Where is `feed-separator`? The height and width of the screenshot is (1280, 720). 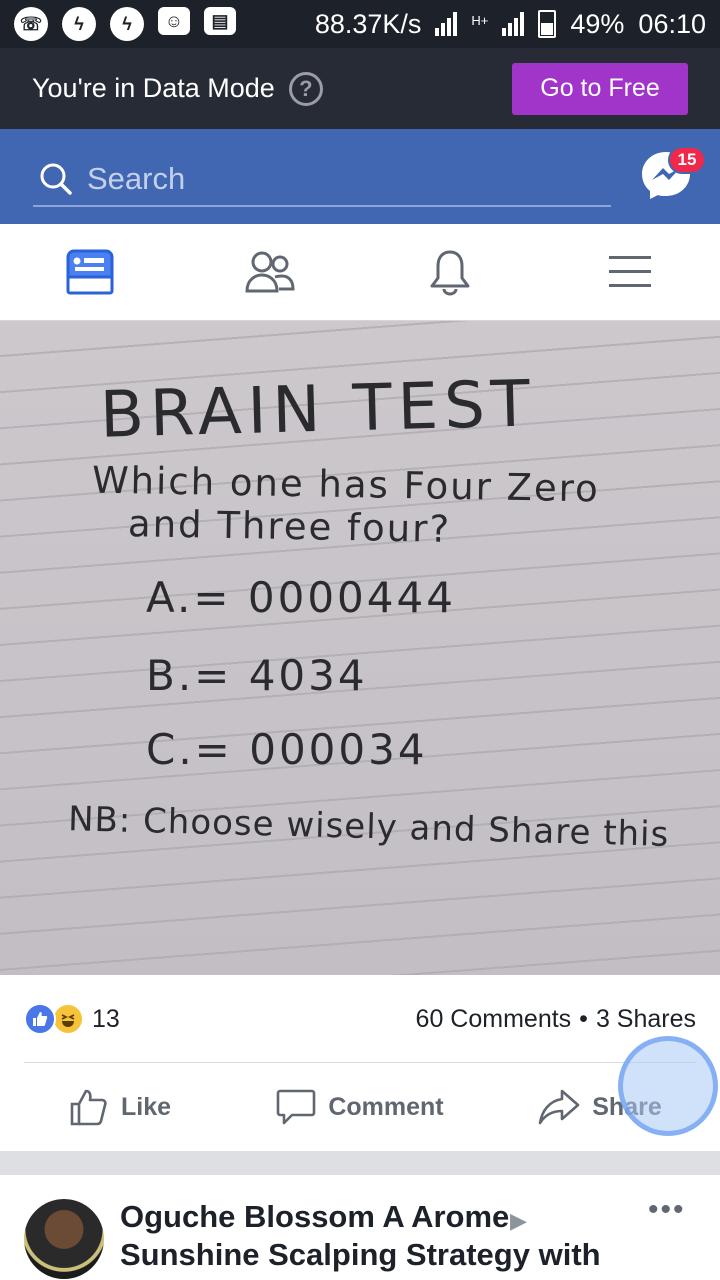 feed-separator is located at coordinates (360, 1163).